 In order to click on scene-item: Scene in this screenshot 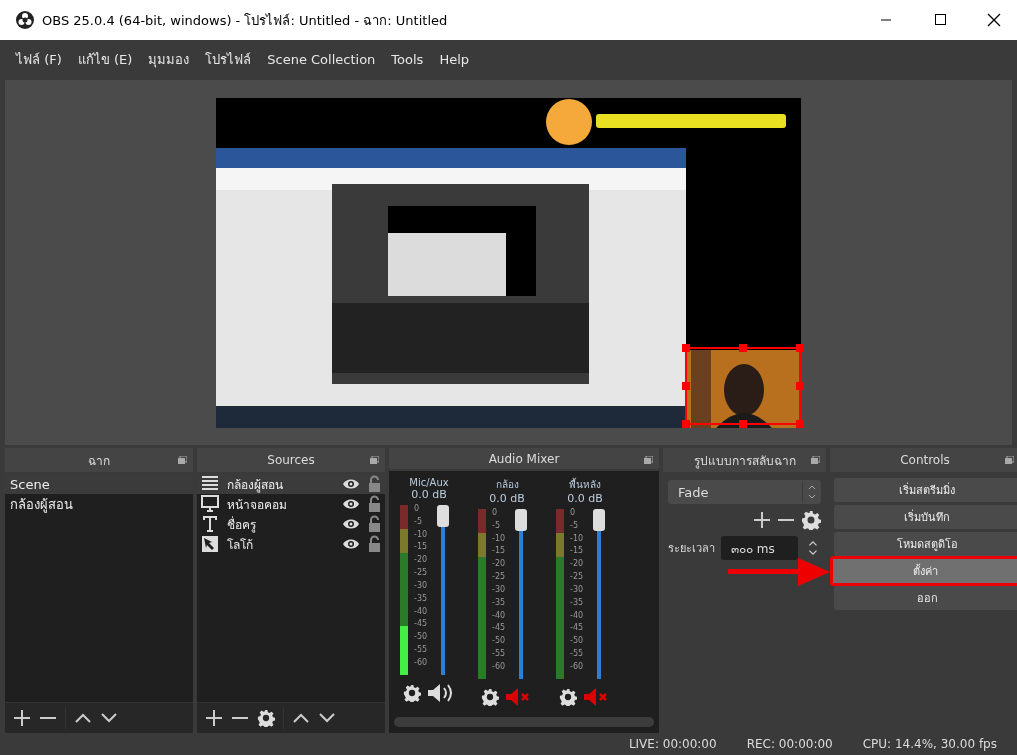, I will do `click(99, 484)`.